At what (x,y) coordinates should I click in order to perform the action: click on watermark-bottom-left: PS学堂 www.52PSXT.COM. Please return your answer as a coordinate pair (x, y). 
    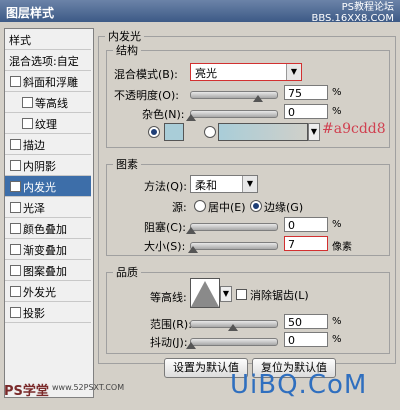
    Looking at the image, I should click on (64, 389).